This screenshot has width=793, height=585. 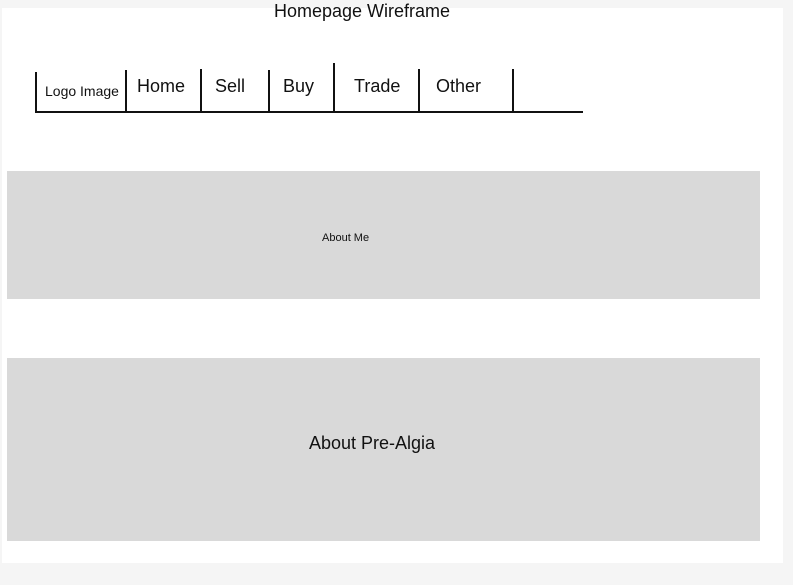 I want to click on nav-item-home: Home, so click(x=161, y=86).